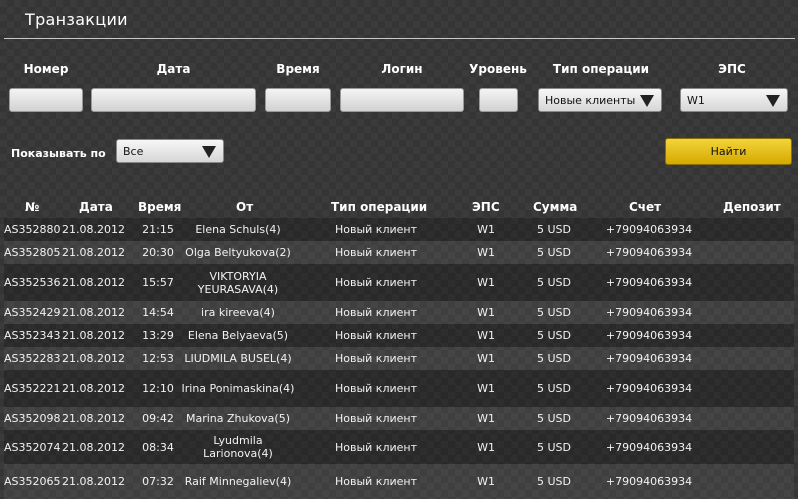 Image resolution: width=798 pixels, height=499 pixels. Describe the element at coordinates (734, 100) in the screenshot. I see `eps-select: W1` at that location.